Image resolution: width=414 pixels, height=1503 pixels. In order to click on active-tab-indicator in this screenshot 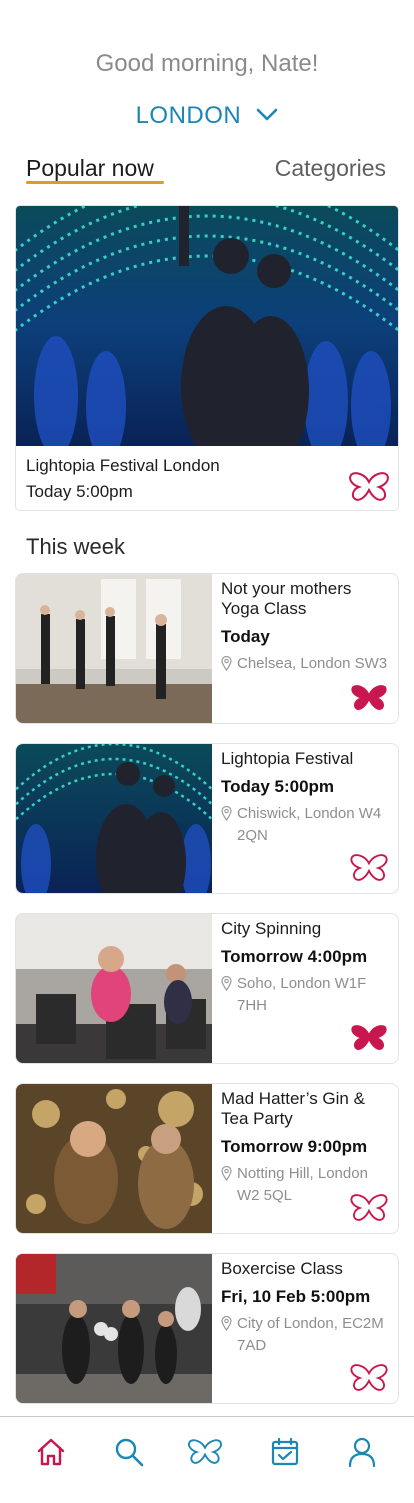, I will do `click(95, 182)`.